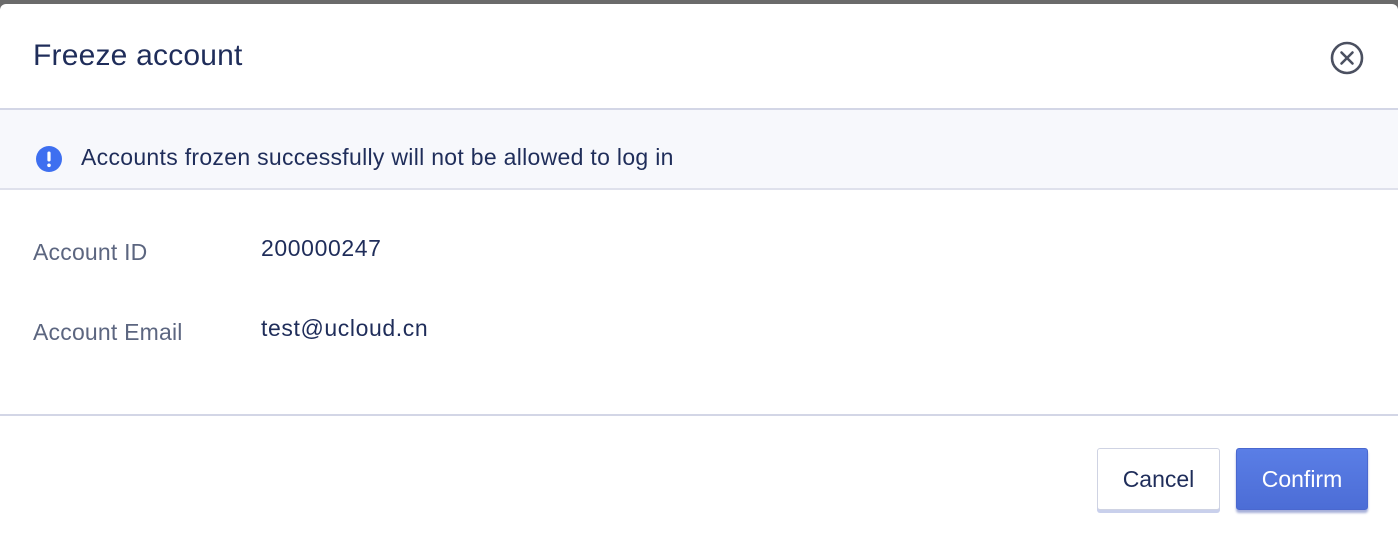 This screenshot has height=538, width=1398. What do you see at coordinates (699, 415) in the screenshot?
I see `footer-divider` at bounding box center [699, 415].